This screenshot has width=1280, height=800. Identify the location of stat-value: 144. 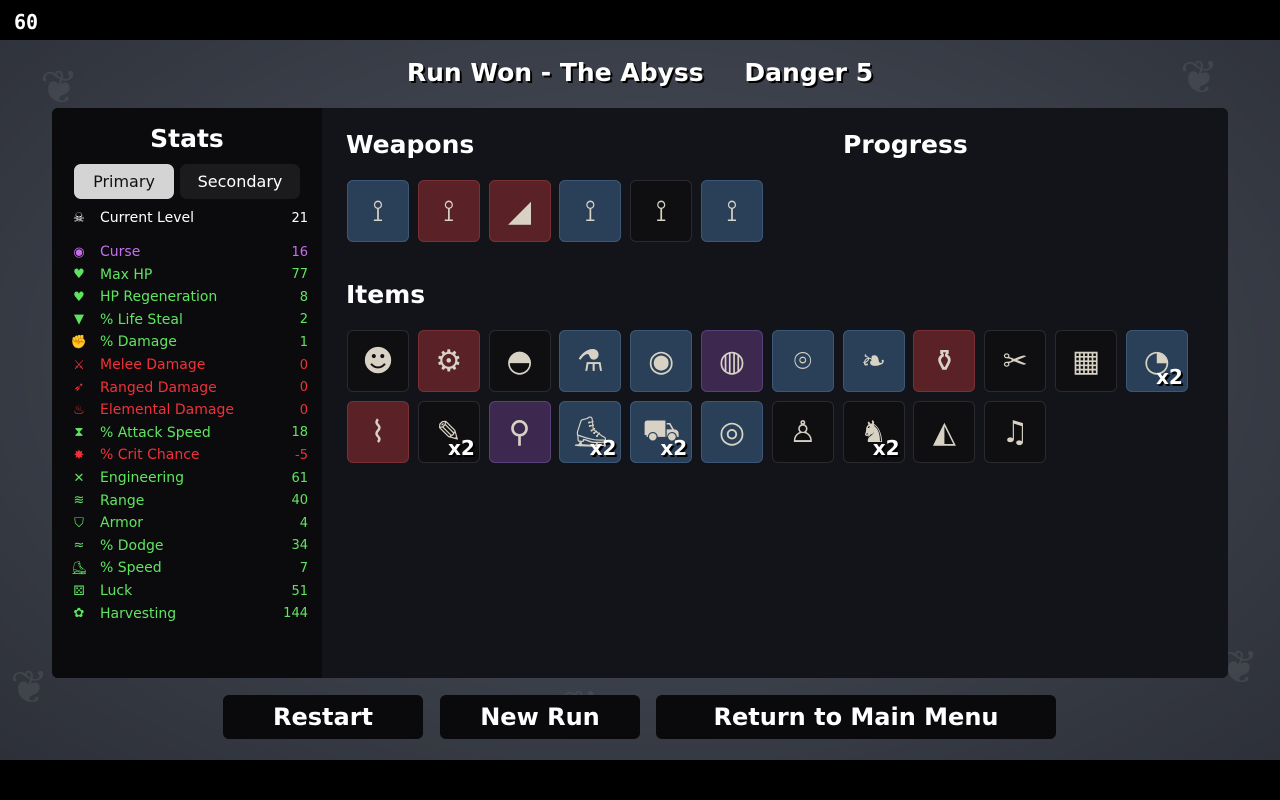
(295, 614).